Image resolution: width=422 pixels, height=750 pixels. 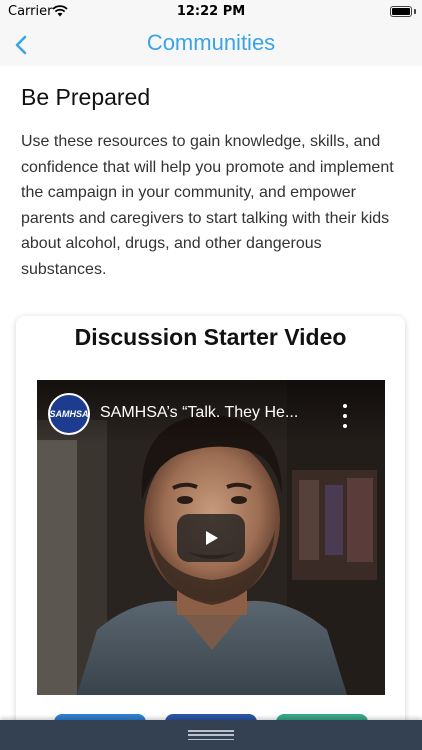 I want to click on more-vertical-icon, so click(x=345, y=416).